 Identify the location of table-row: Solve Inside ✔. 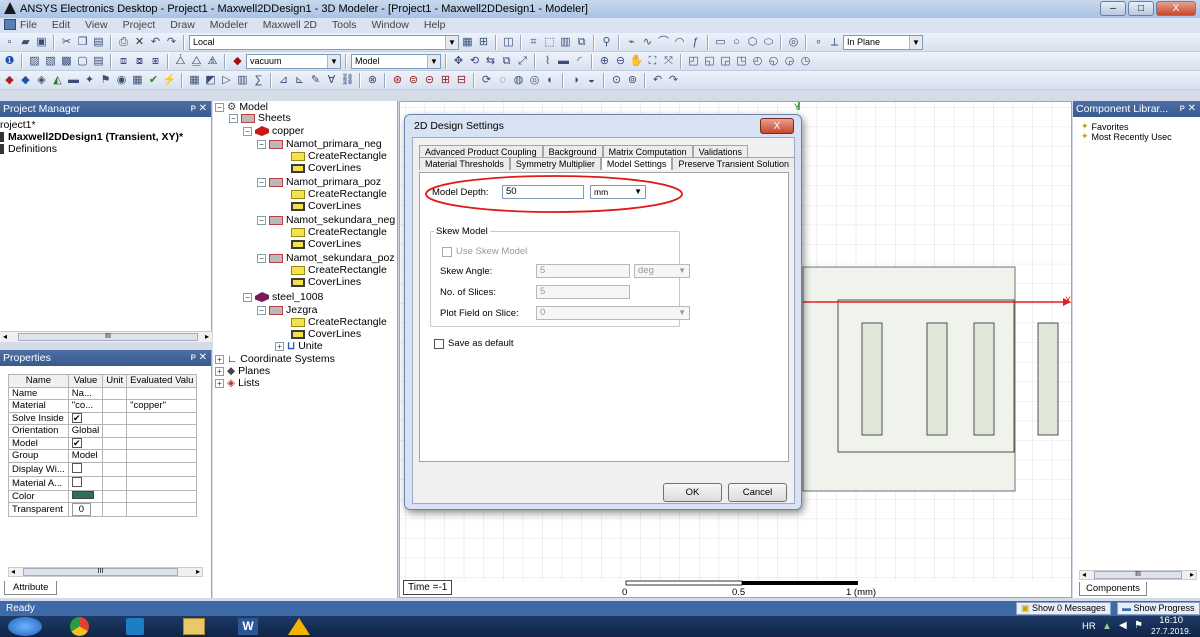
(103, 418).